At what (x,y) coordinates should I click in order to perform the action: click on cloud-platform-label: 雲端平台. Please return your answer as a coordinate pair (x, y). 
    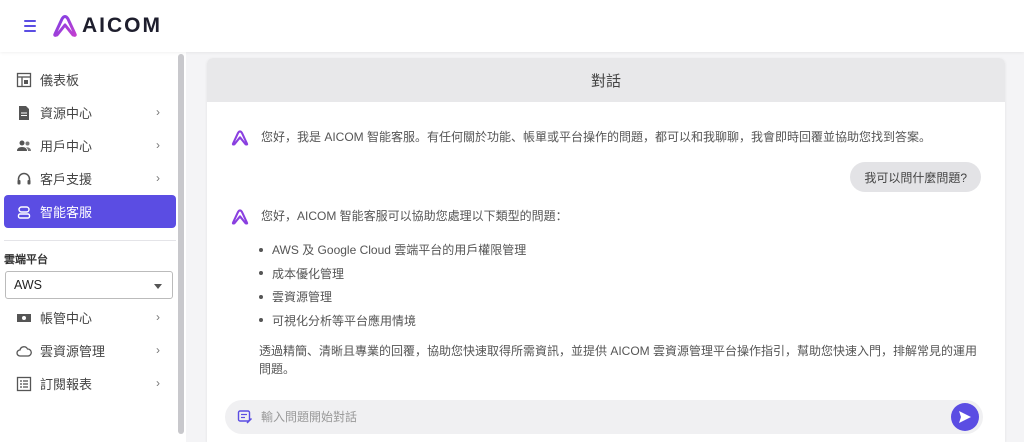
    Looking at the image, I should click on (26, 260).